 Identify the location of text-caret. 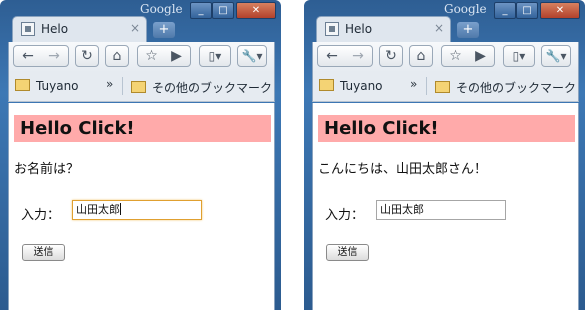
(120, 209).